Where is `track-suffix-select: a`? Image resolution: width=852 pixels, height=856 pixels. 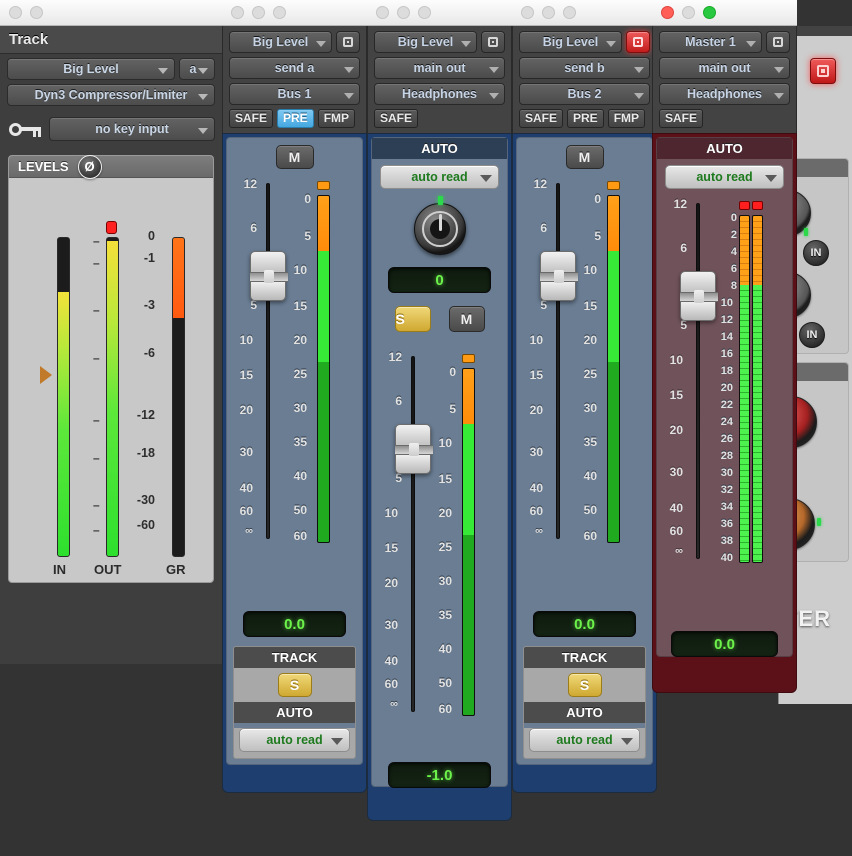 track-suffix-select: a is located at coordinates (197, 69).